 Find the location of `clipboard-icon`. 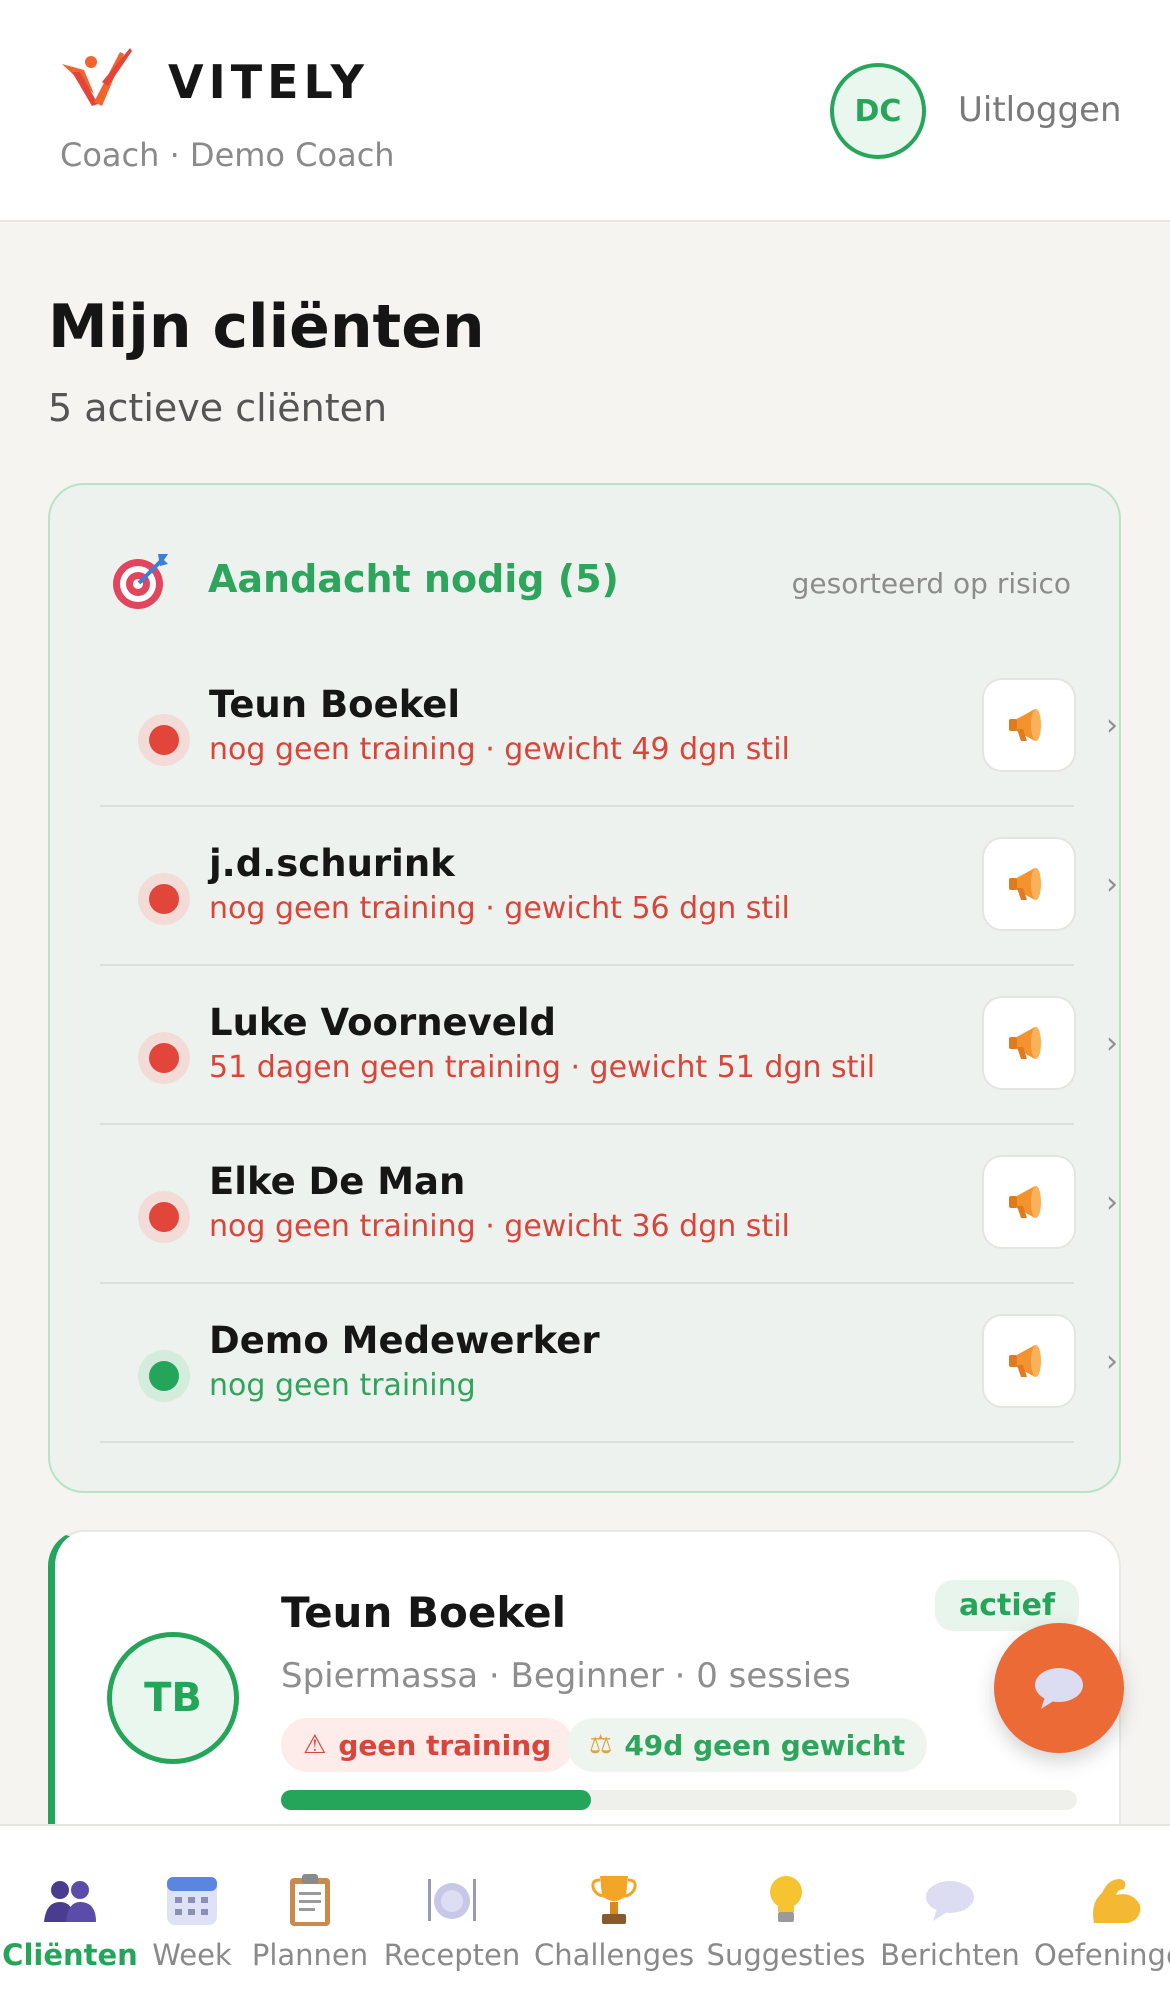

clipboard-icon is located at coordinates (310, 1900).